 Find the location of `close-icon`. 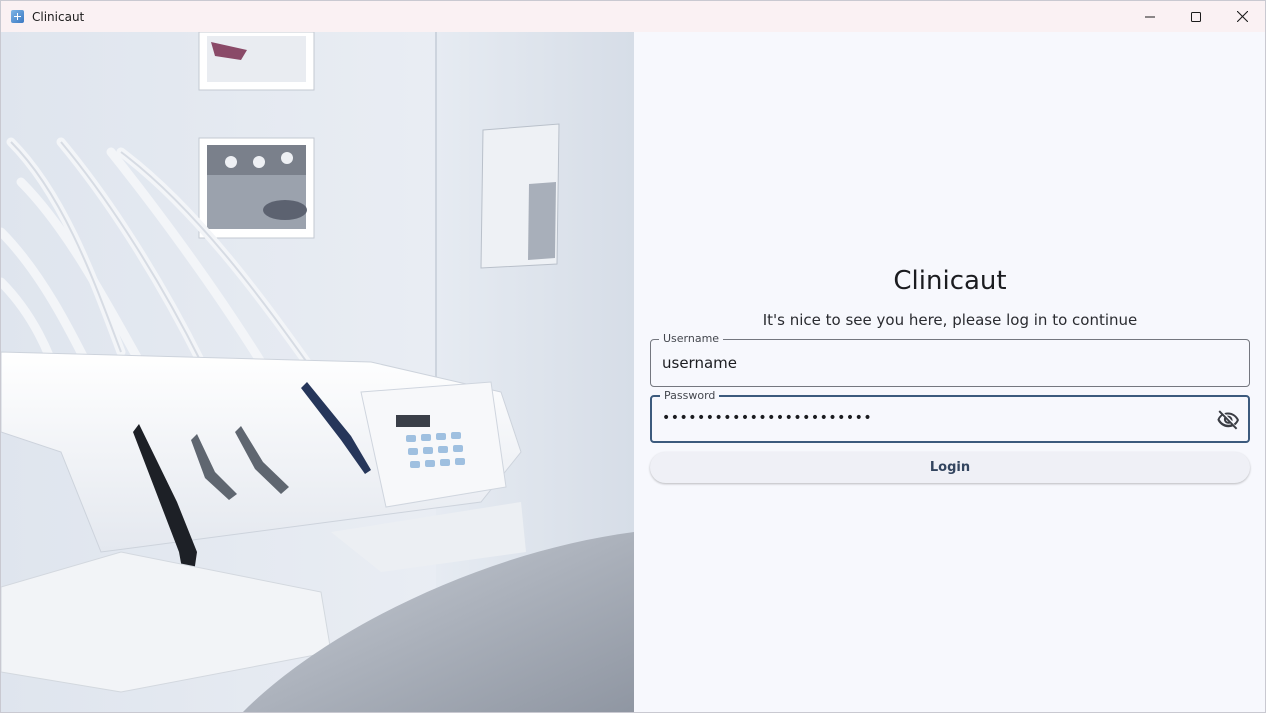

close-icon is located at coordinates (1242, 16).